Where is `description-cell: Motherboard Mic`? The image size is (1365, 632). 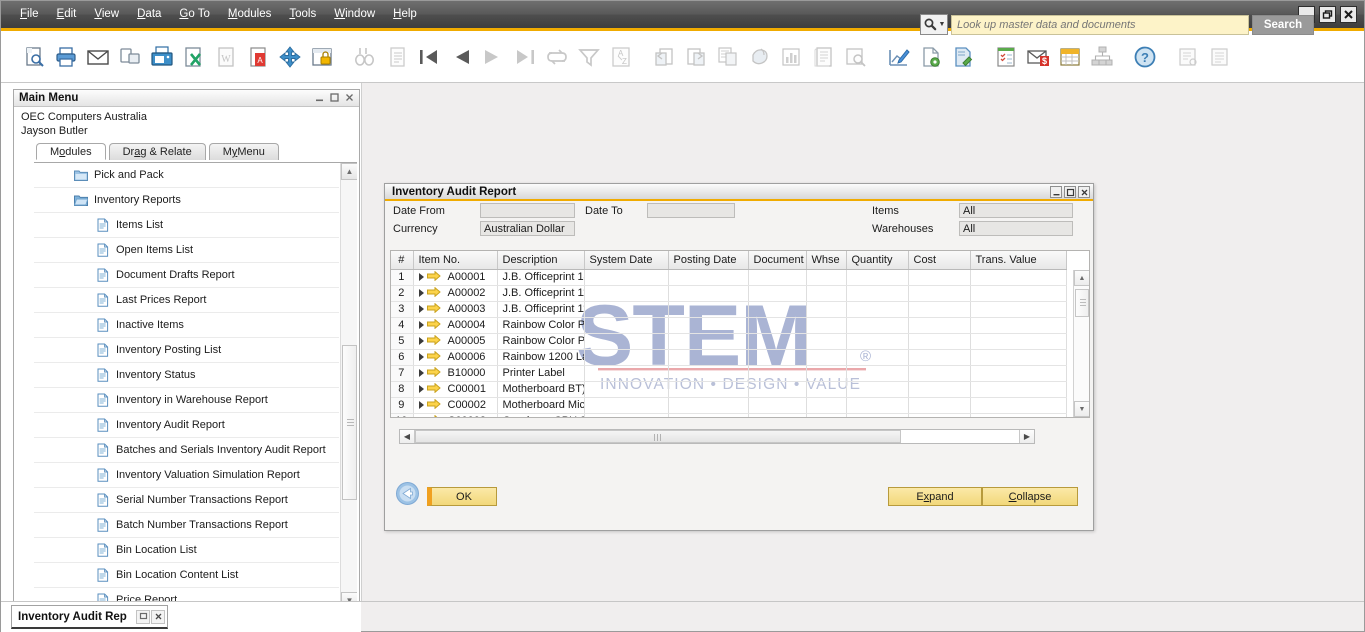
description-cell: Motherboard Mic is located at coordinates (541, 405).